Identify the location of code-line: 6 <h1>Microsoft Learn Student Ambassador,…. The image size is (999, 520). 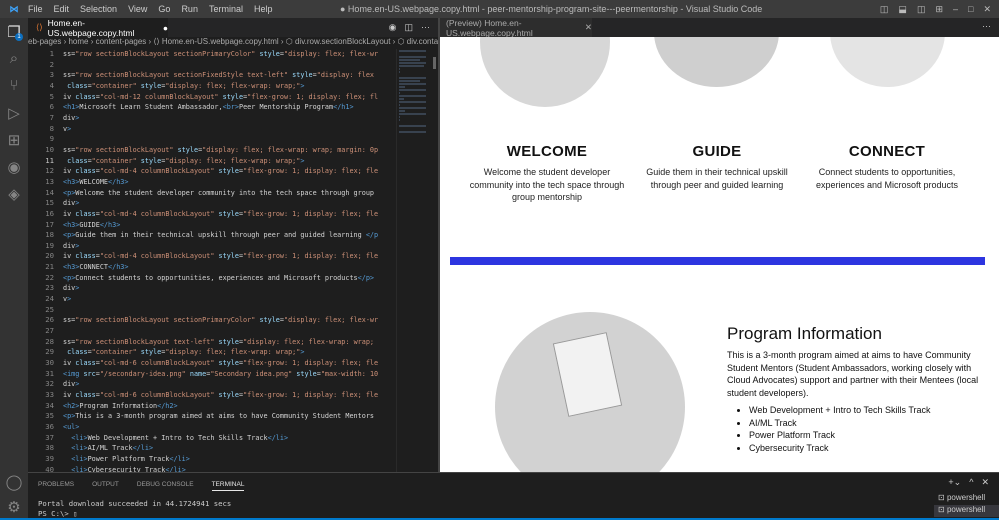
(212, 107).